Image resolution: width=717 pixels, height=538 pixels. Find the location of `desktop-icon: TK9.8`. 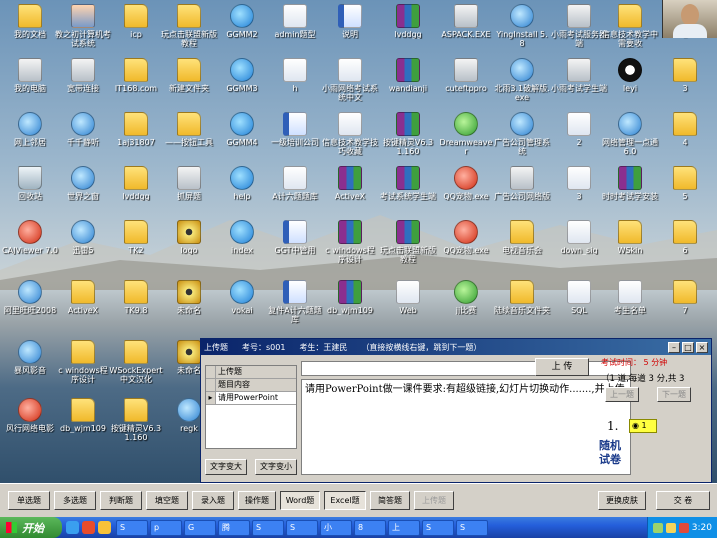

desktop-icon: TK9.8 is located at coordinates (136, 305).